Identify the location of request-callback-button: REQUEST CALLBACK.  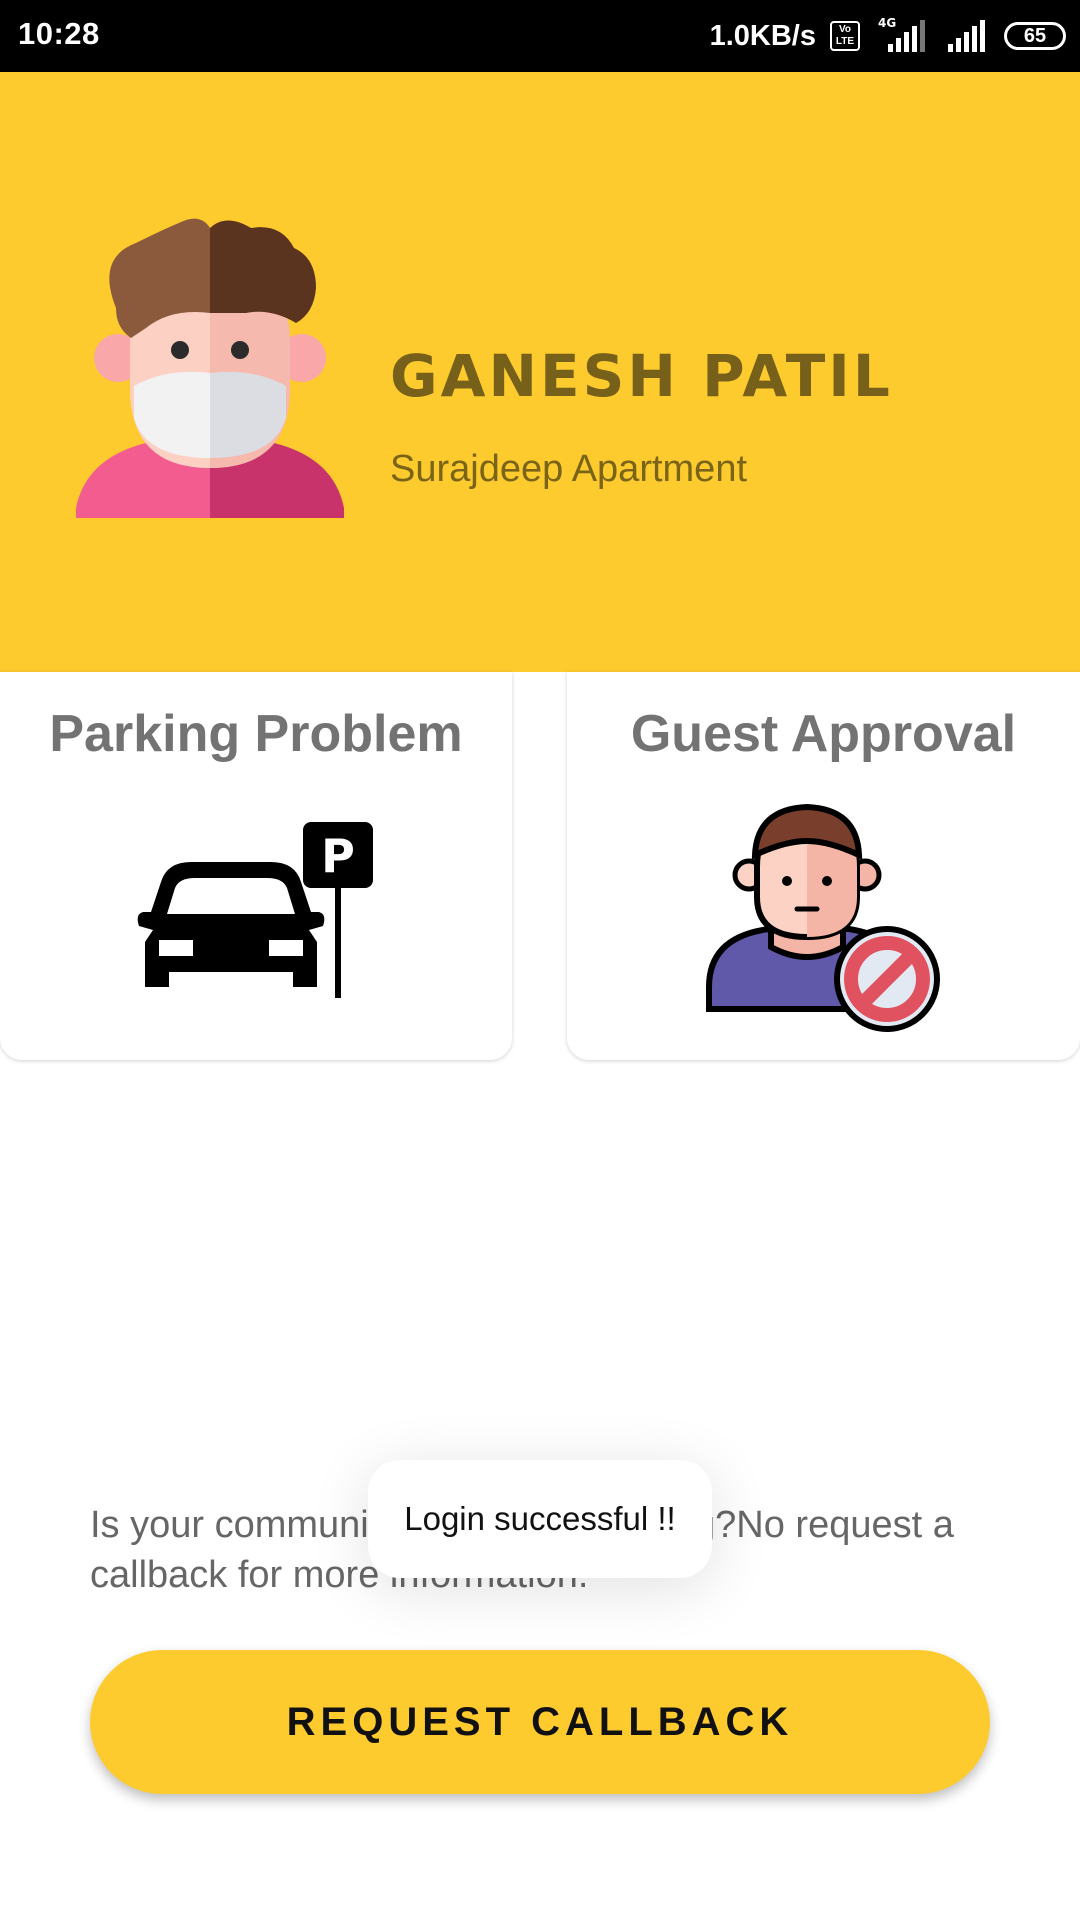
(540, 1722).